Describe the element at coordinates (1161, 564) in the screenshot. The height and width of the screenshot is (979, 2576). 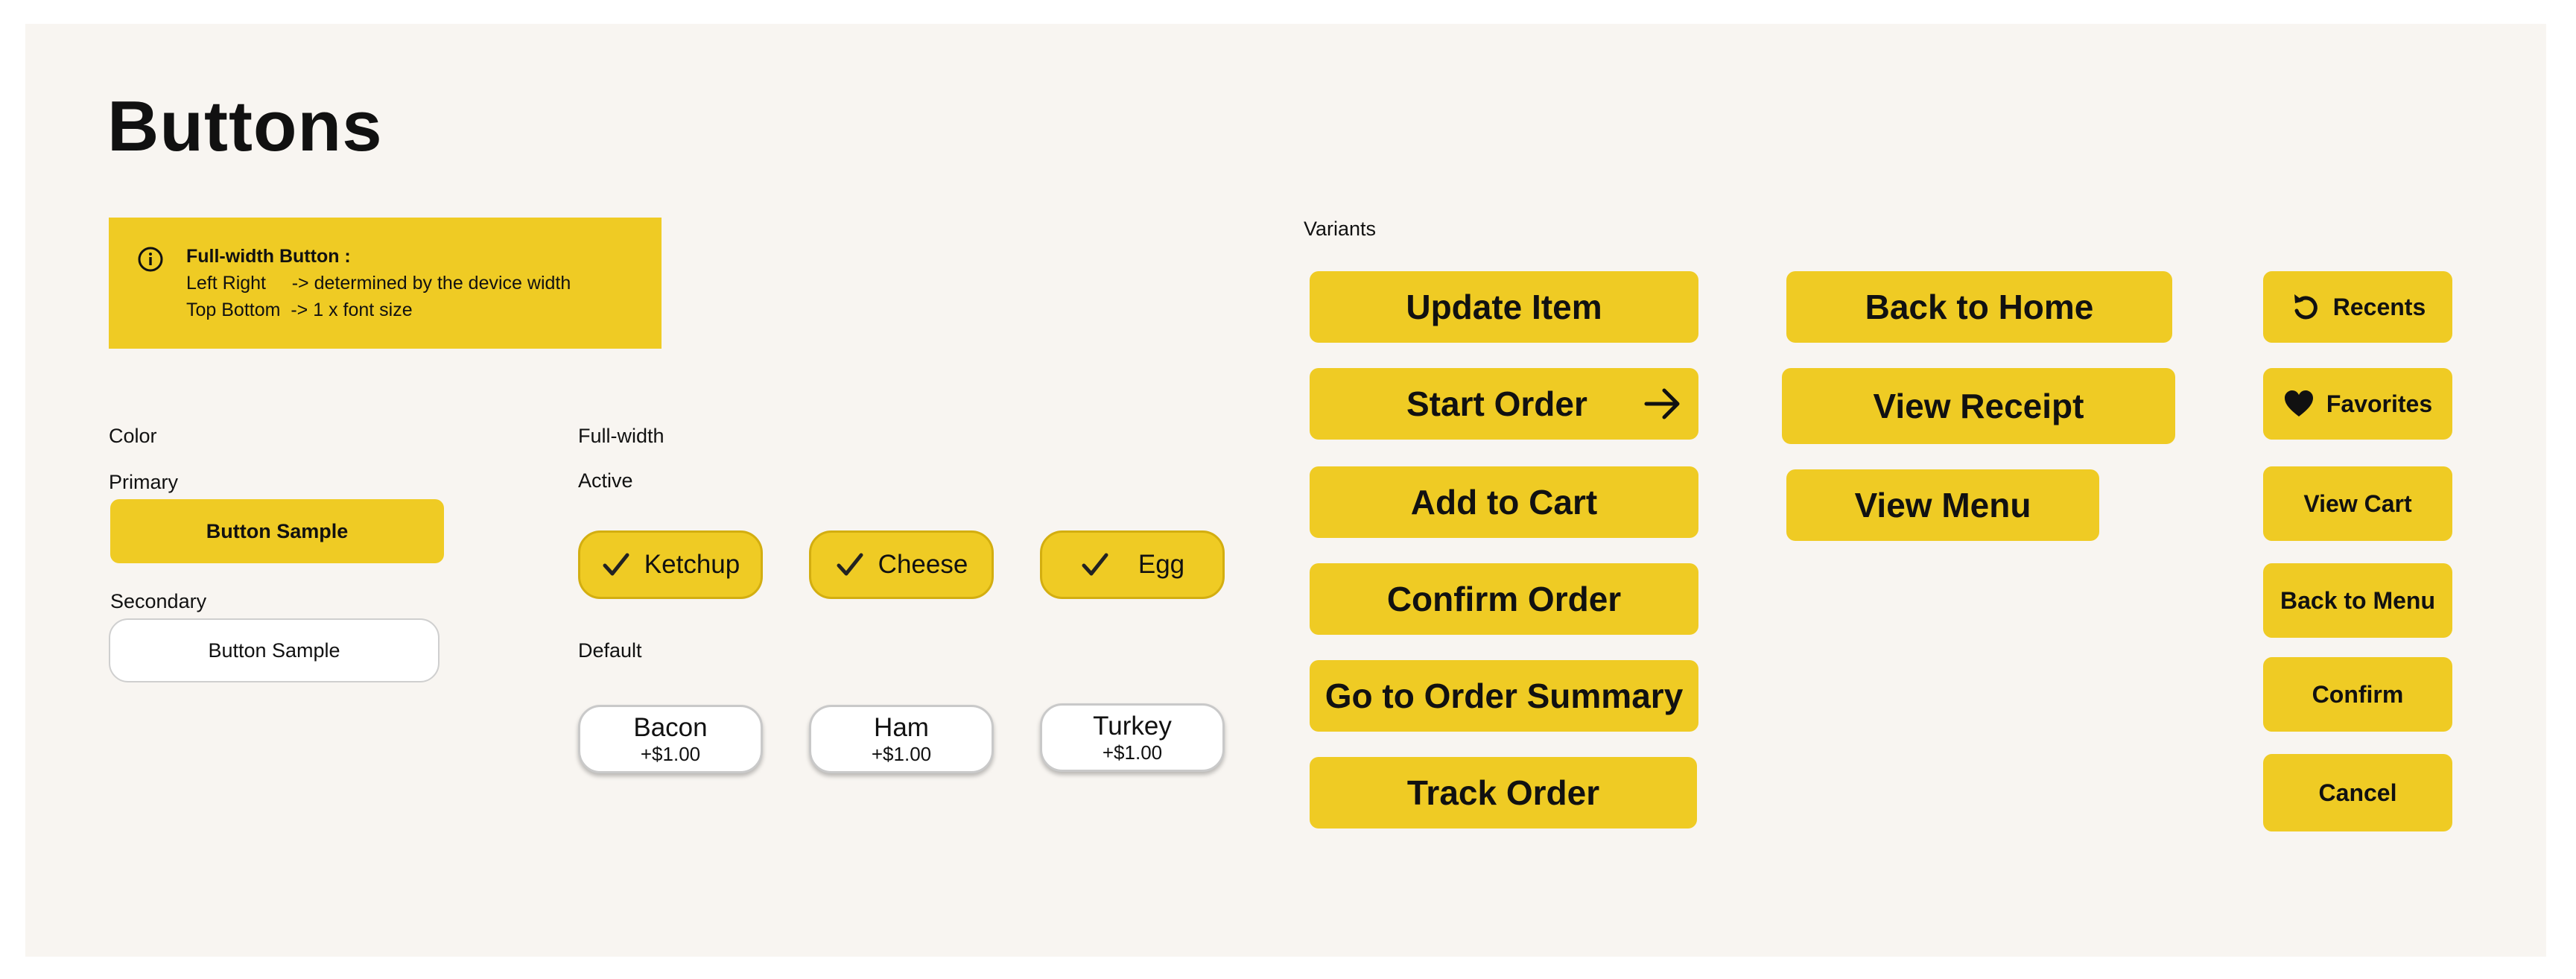
I see `chip-label: Egg` at that location.